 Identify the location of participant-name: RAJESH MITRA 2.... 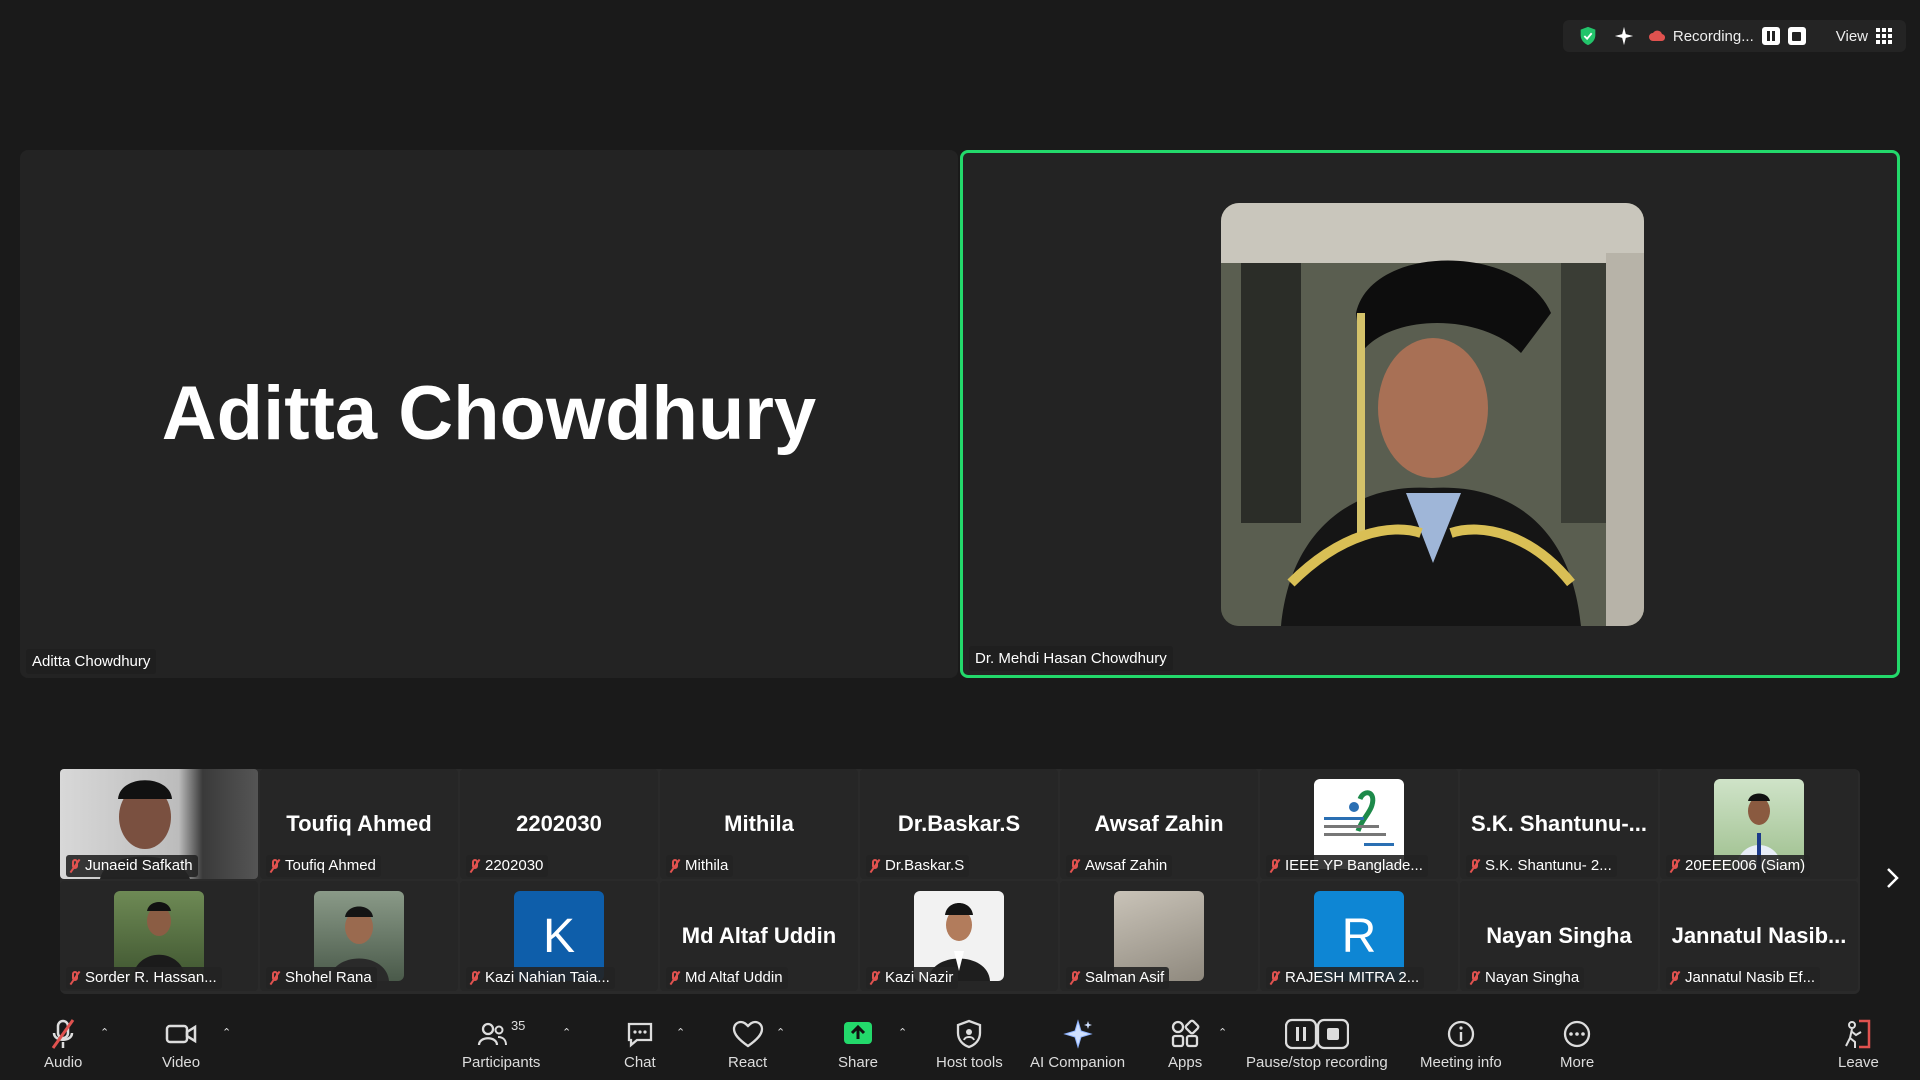
(1352, 977).